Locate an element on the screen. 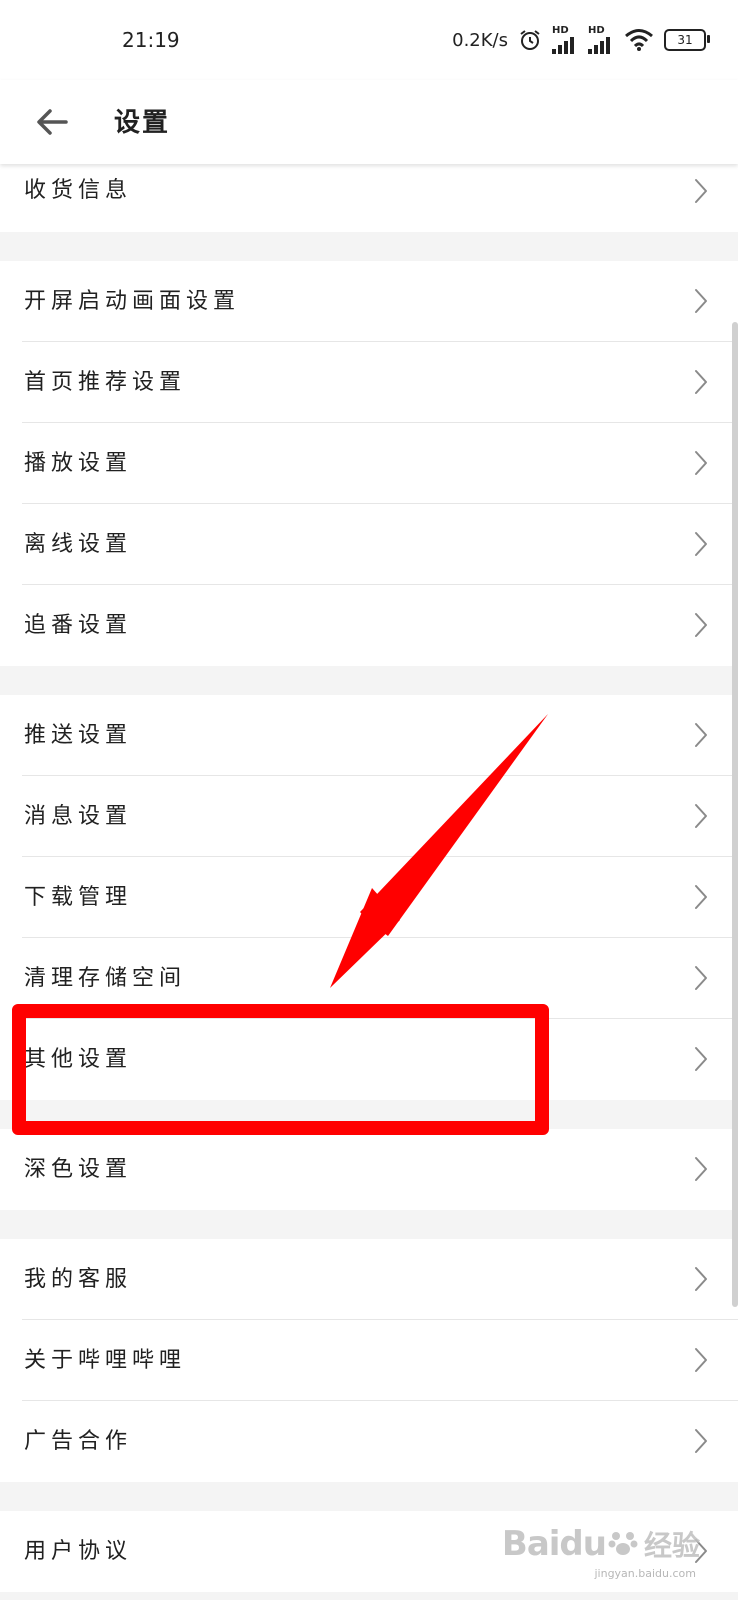  settings-row: 播放设置 is located at coordinates (369, 463).